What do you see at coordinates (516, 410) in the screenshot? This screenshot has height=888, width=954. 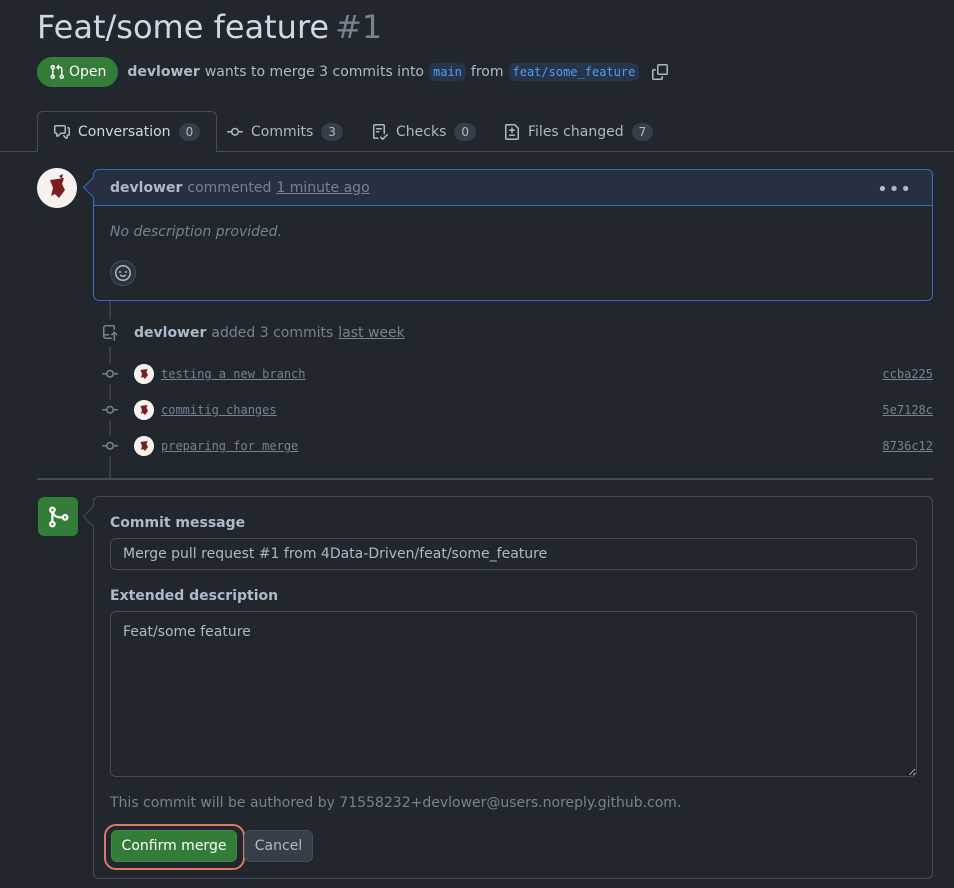 I see `commit-row: commitig changes 5e7128c` at bounding box center [516, 410].